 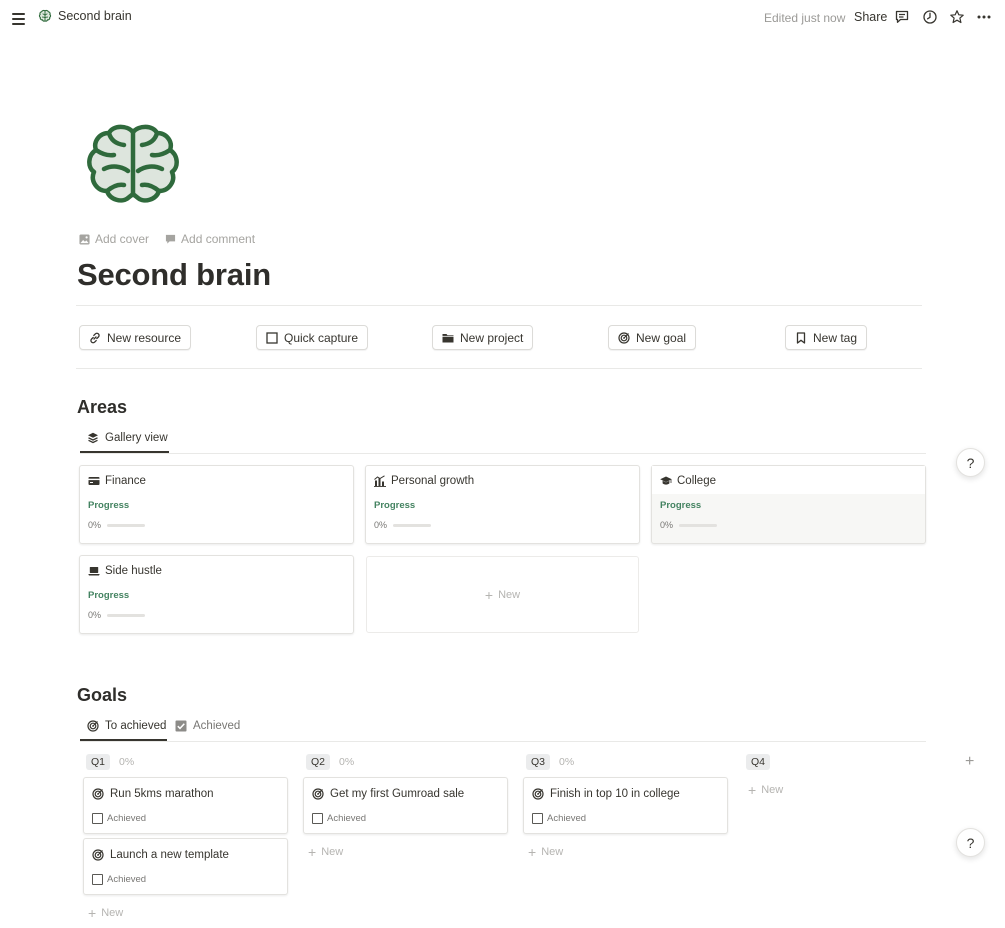 I want to click on new-area-card-button: + New, so click(x=502, y=594).